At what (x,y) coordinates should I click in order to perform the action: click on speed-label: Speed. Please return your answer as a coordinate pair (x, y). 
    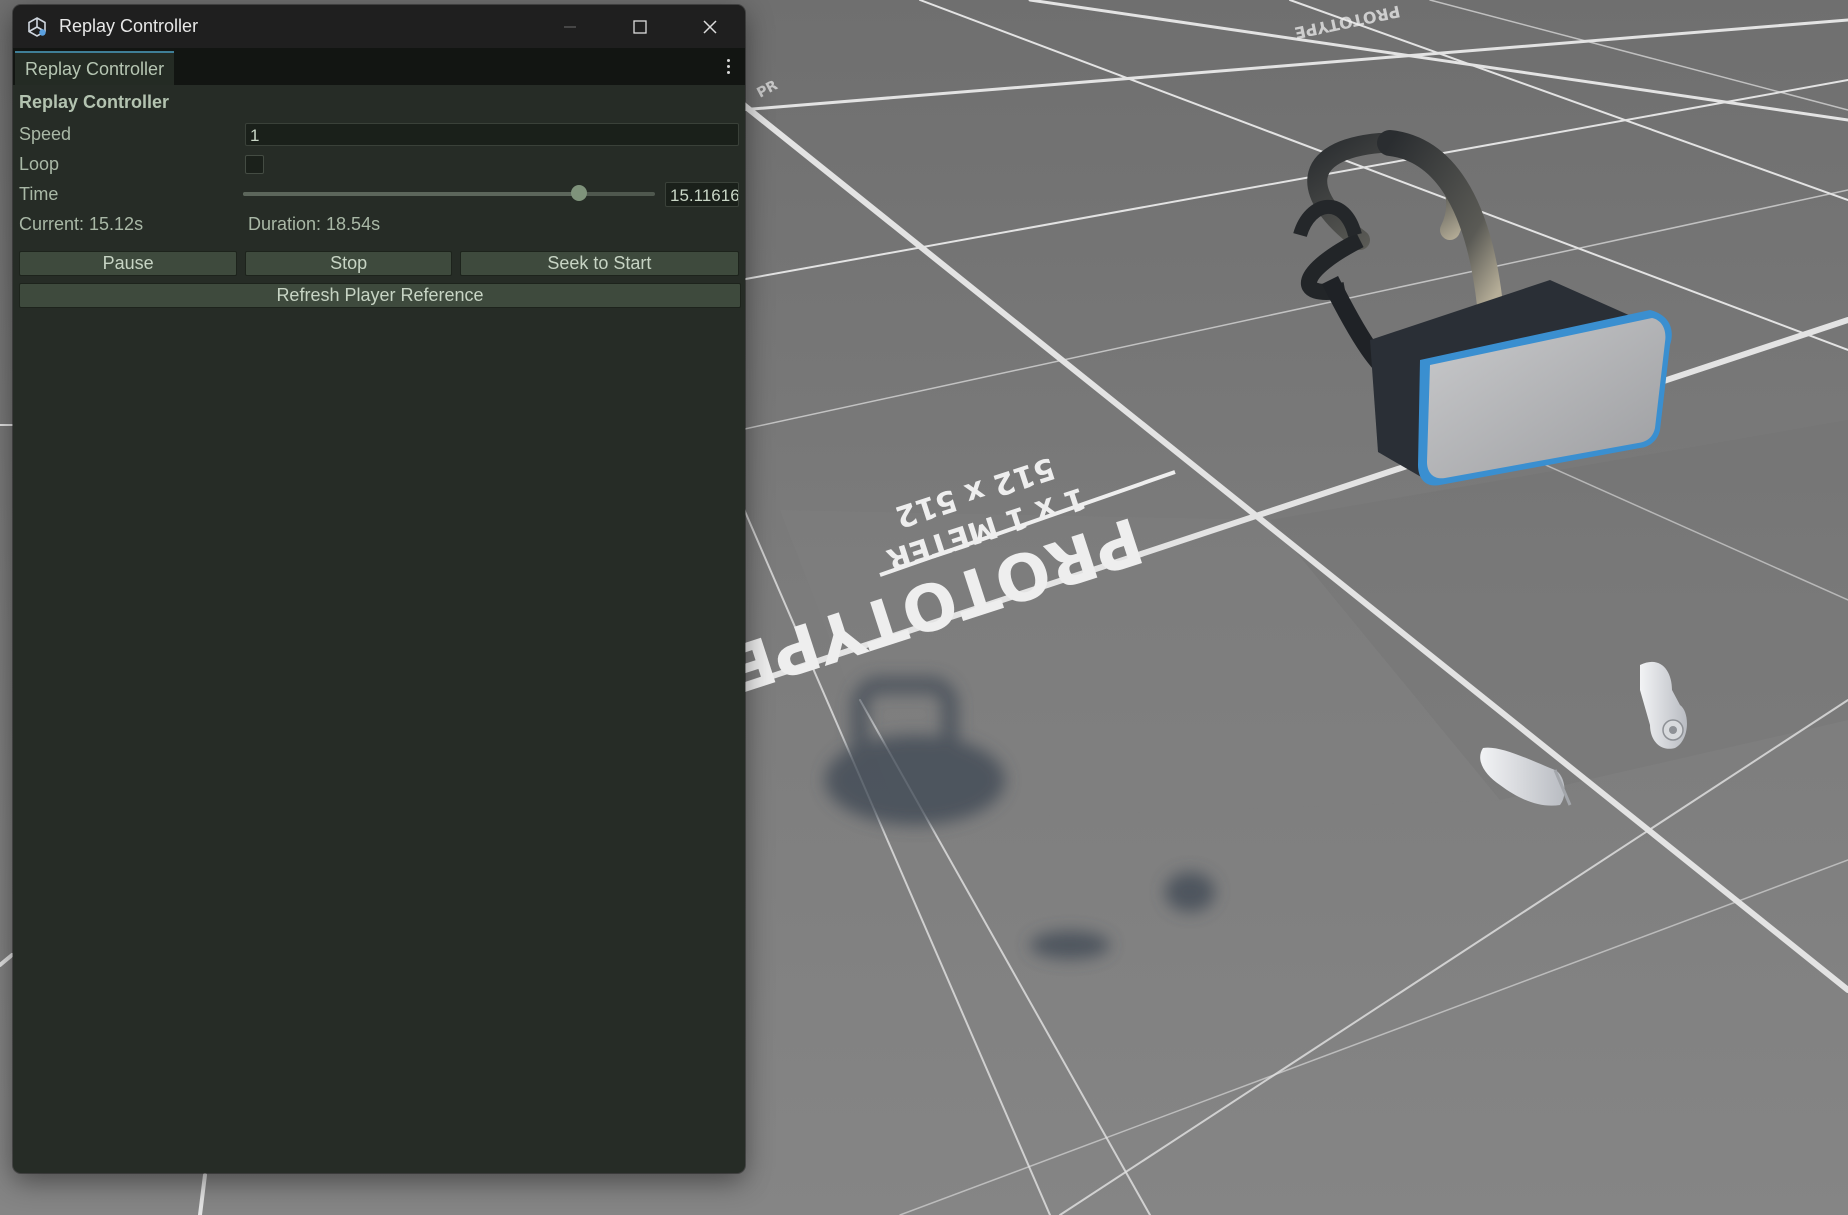
    Looking at the image, I should click on (45, 133).